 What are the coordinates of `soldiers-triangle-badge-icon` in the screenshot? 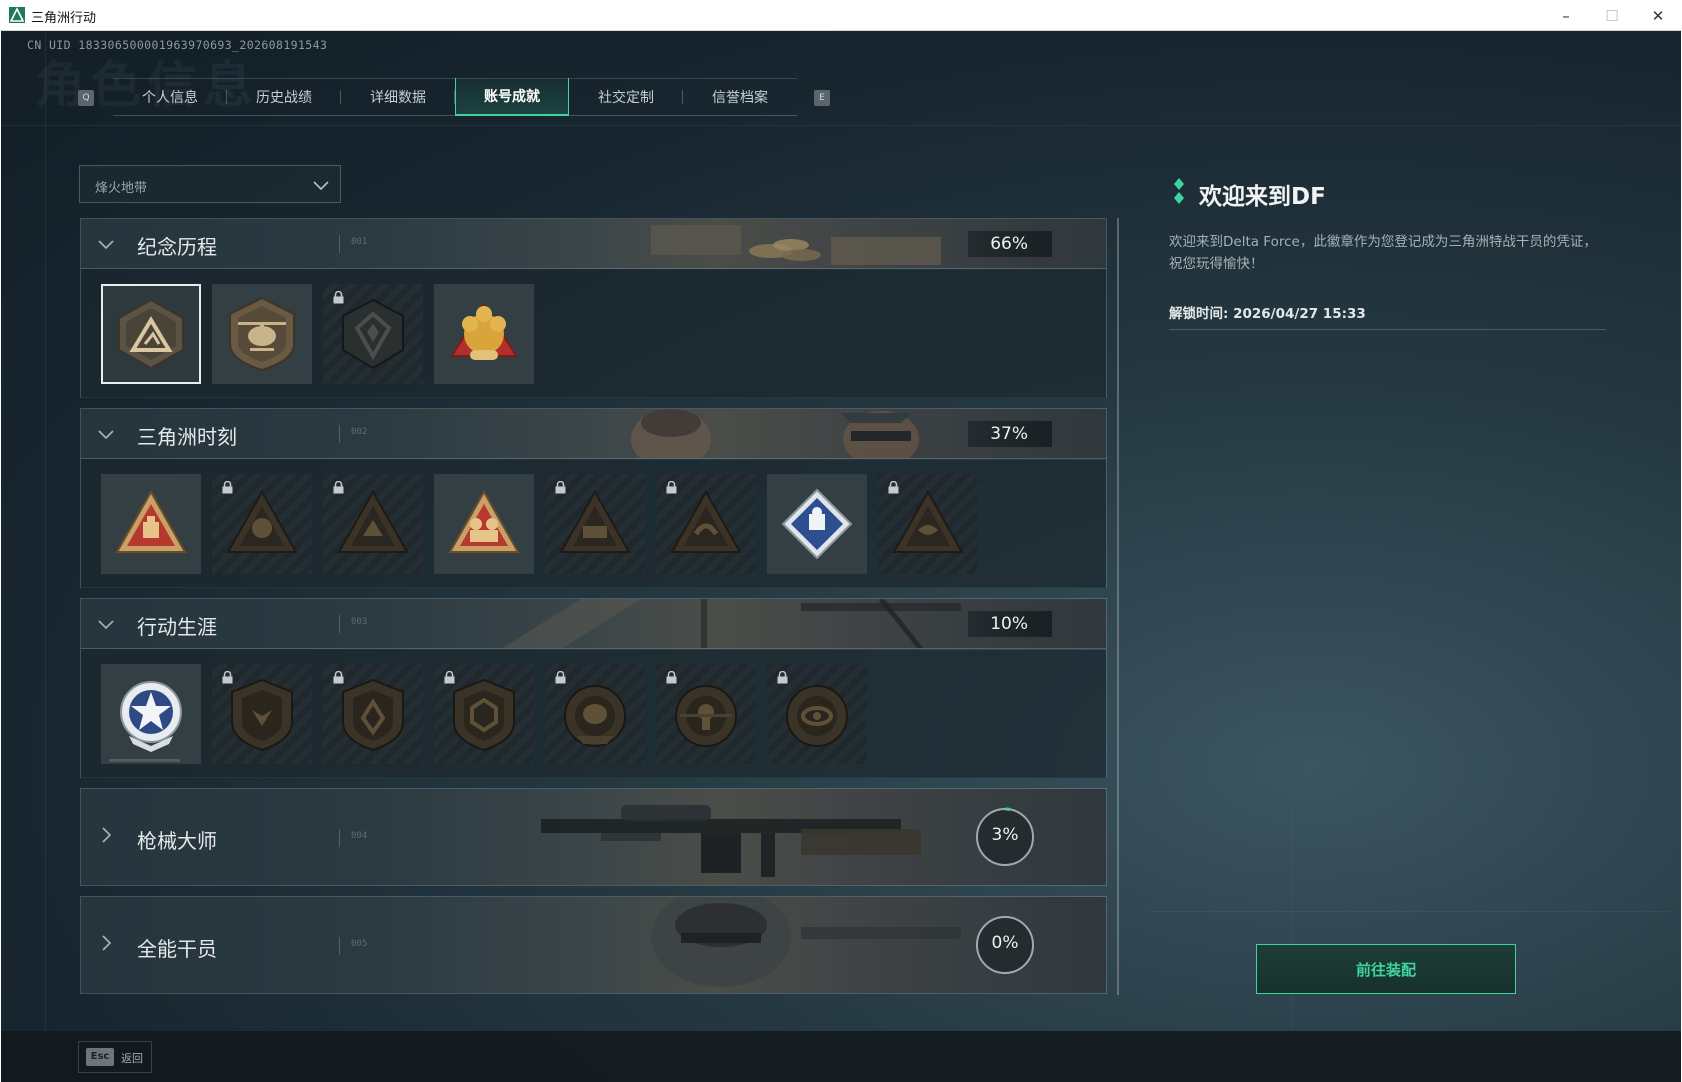 It's located at (484, 521).